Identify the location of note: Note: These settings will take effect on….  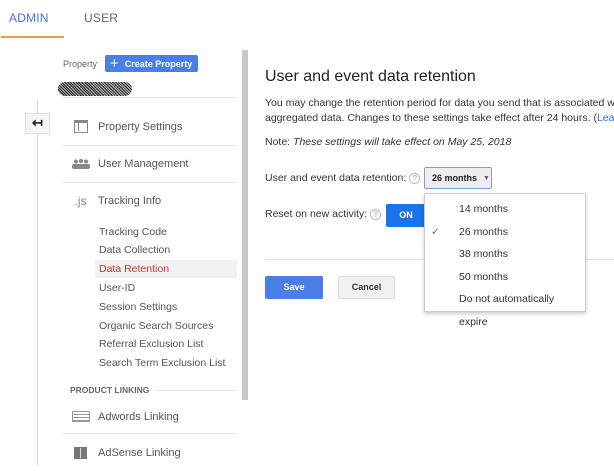
(388, 142).